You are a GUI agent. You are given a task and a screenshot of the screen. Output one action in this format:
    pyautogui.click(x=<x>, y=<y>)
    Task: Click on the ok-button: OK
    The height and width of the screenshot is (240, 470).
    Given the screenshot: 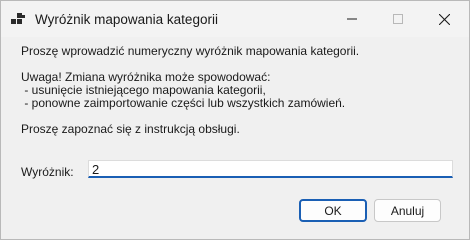 What is the action you would take?
    pyautogui.click(x=333, y=210)
    